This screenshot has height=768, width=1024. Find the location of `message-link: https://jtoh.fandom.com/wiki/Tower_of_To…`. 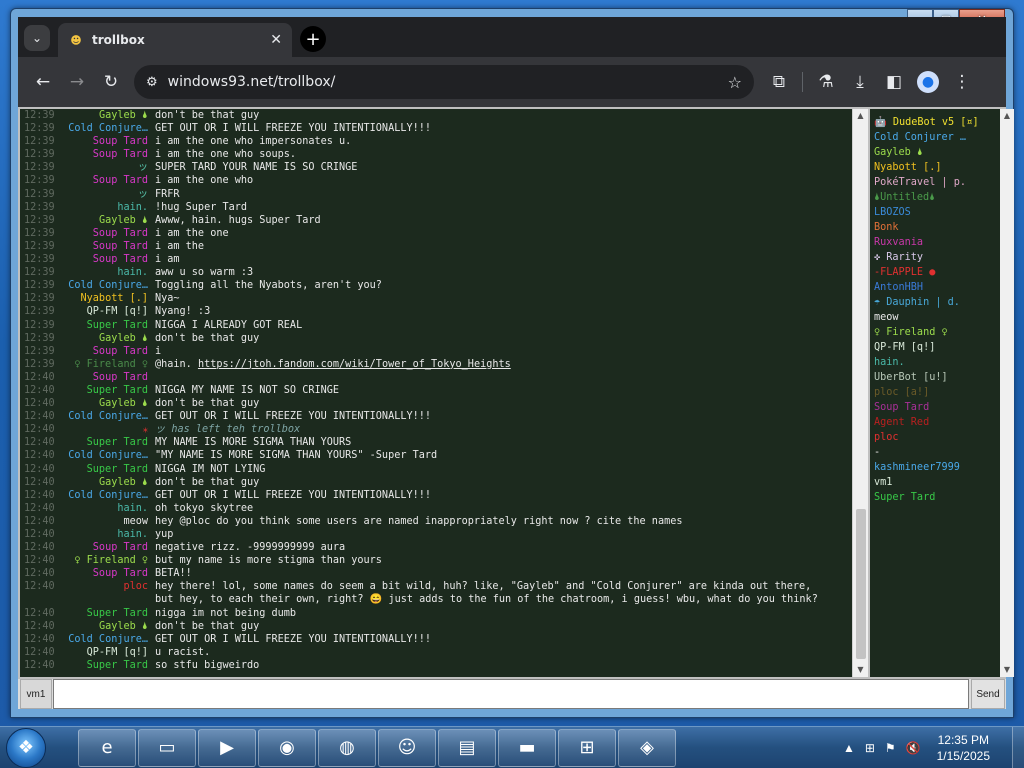

message-link: https://jtoh.fandom.com/wiki/Tower_of_To… is located at coordinates (354, 364).